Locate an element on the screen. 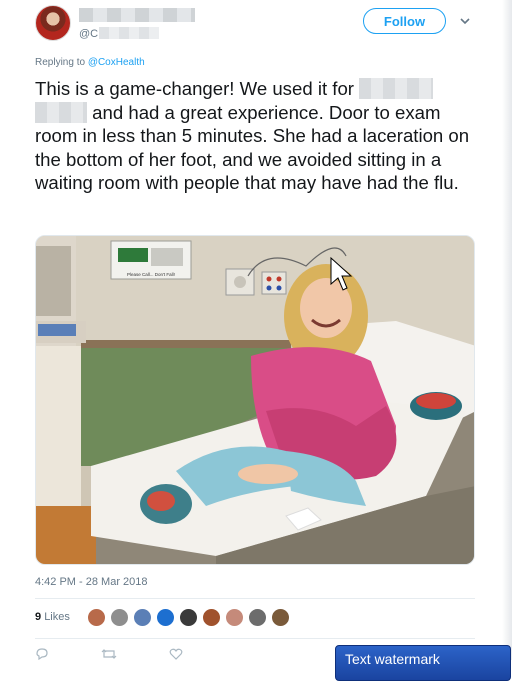  text-watermark: Text watermark is located at coordinates (423, 663).